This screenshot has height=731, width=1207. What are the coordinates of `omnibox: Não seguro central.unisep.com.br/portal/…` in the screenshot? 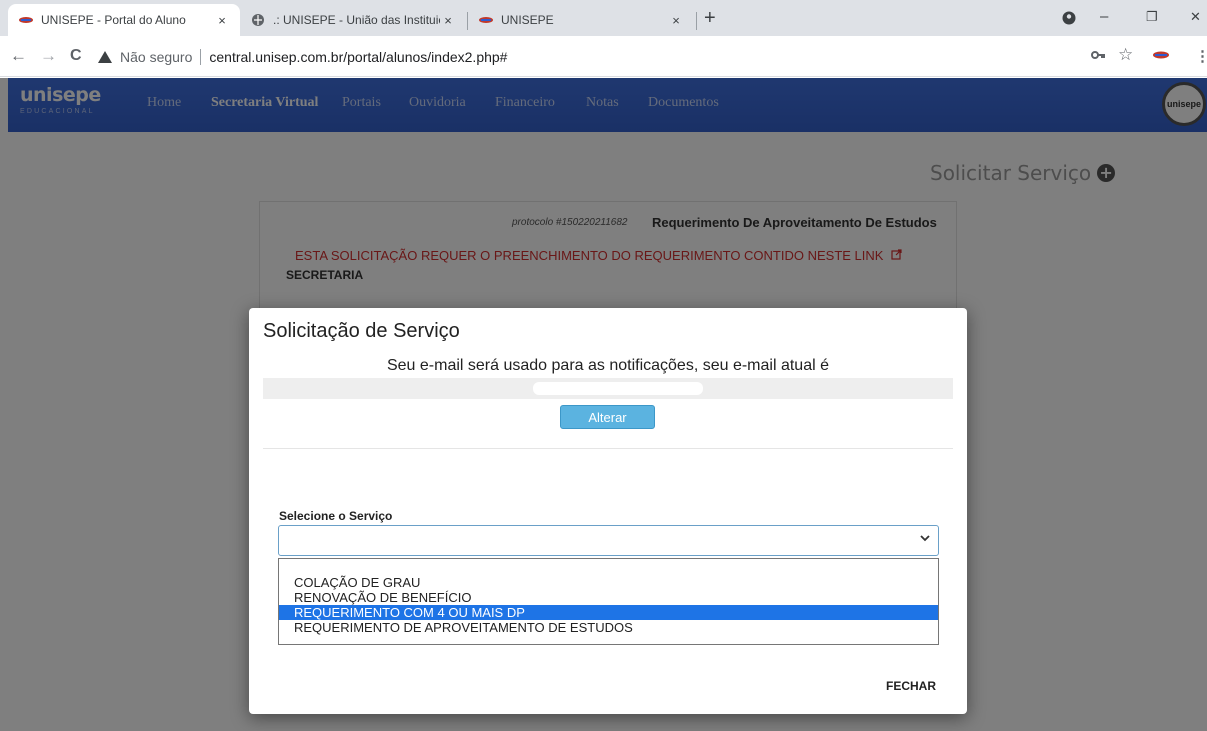 It's located at (583, 56).